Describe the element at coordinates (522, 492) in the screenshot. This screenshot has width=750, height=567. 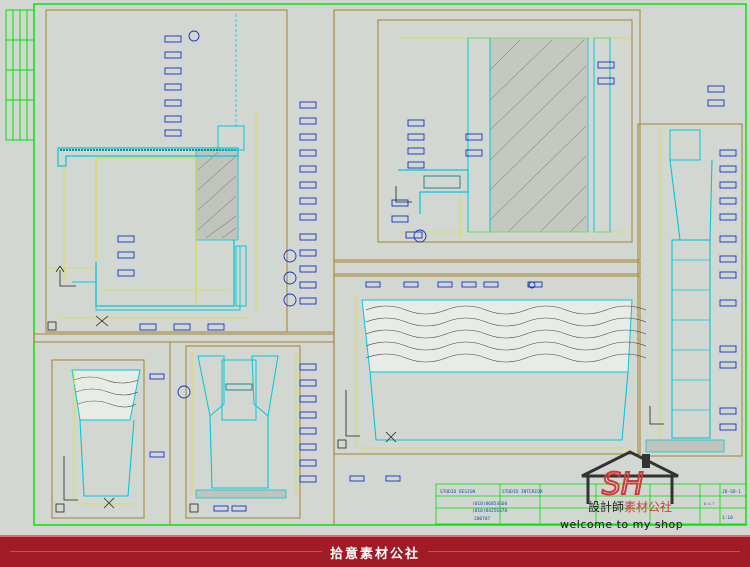
I see `title-block-project: STUDIO INTERIOR` at that location.